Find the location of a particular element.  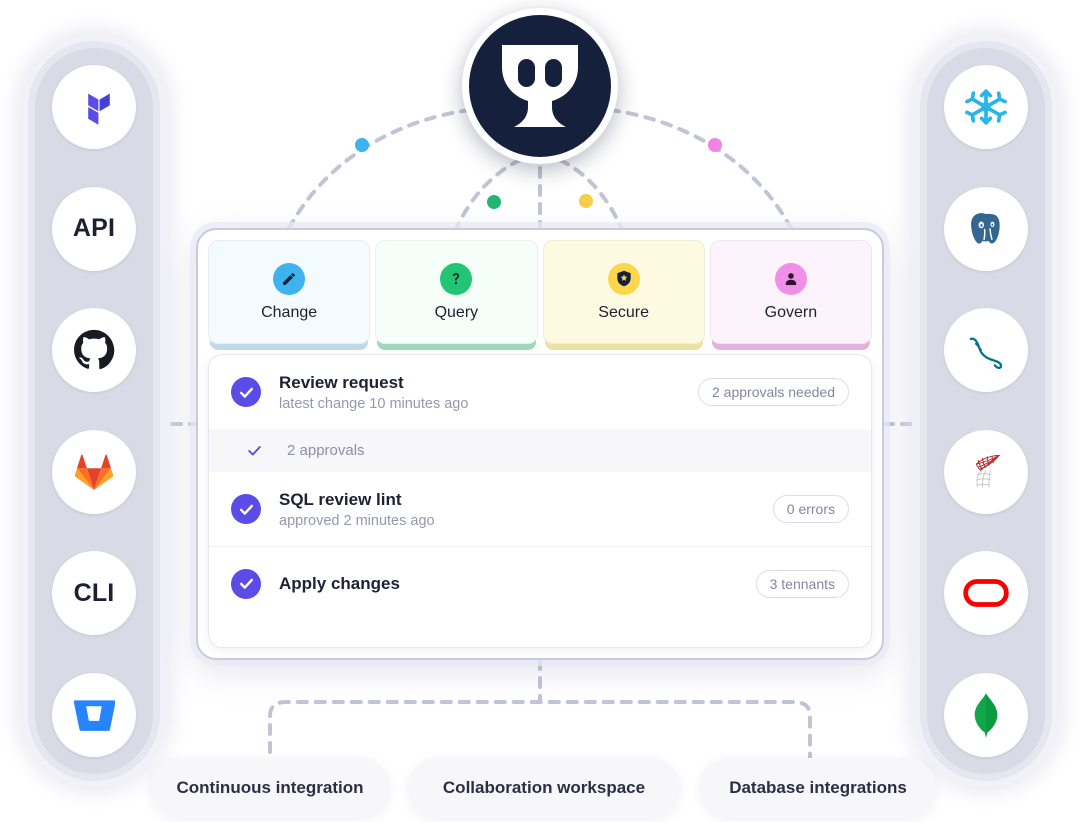

row-subtitle: approved 2 minutes ago is located at coordinates (357, 521).